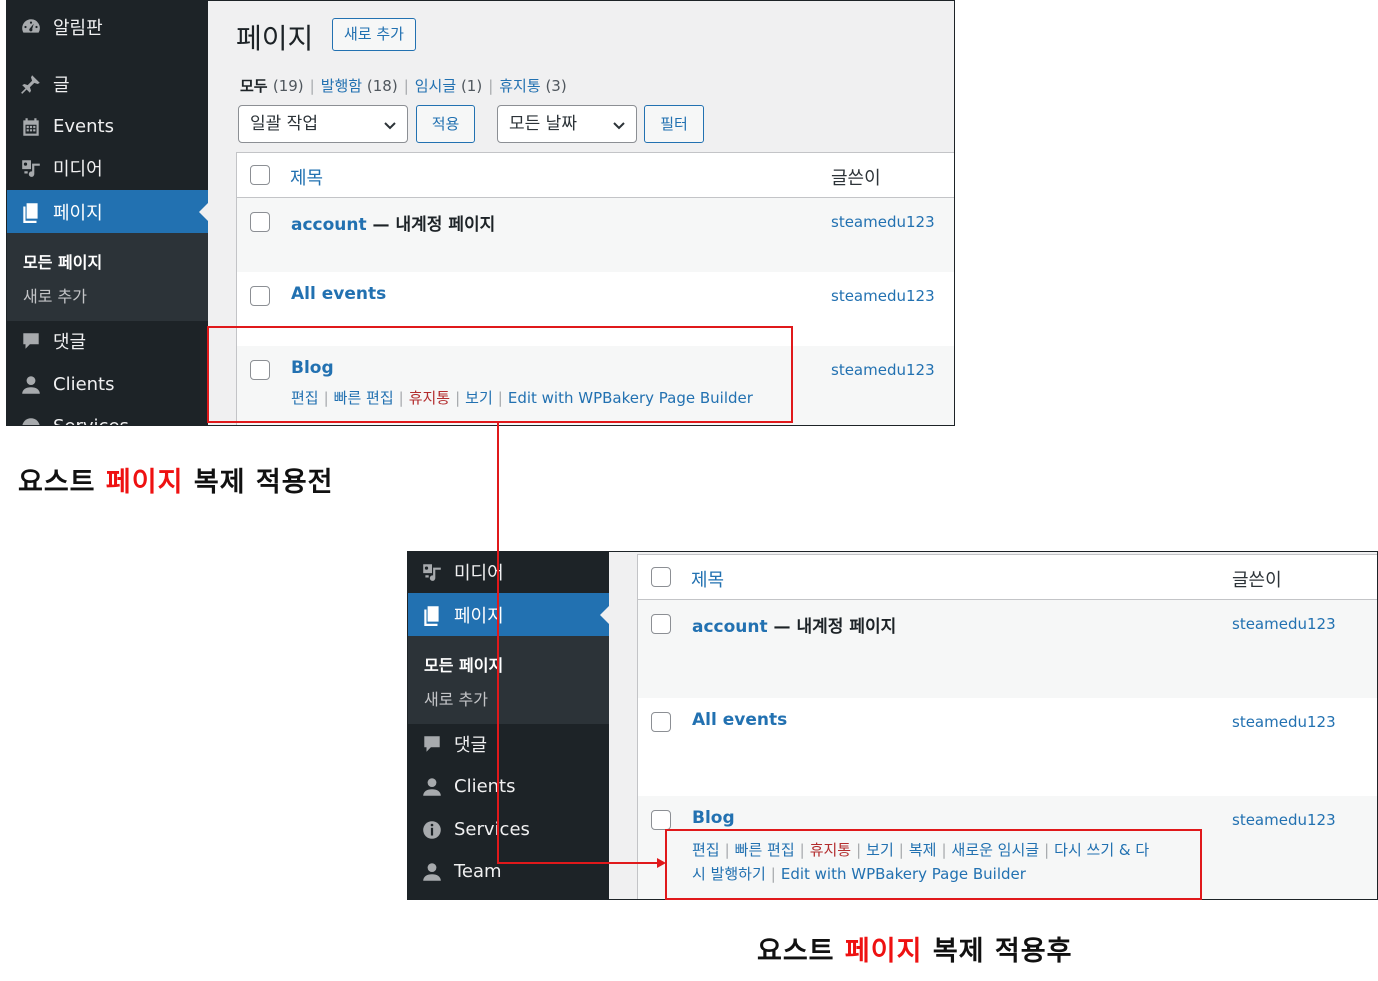  What do you see at coordinates (176, 482) in the screenshot?
I see `caption-before: 요스트 페이지 복제 적용전` at bounding box center [176, 482].